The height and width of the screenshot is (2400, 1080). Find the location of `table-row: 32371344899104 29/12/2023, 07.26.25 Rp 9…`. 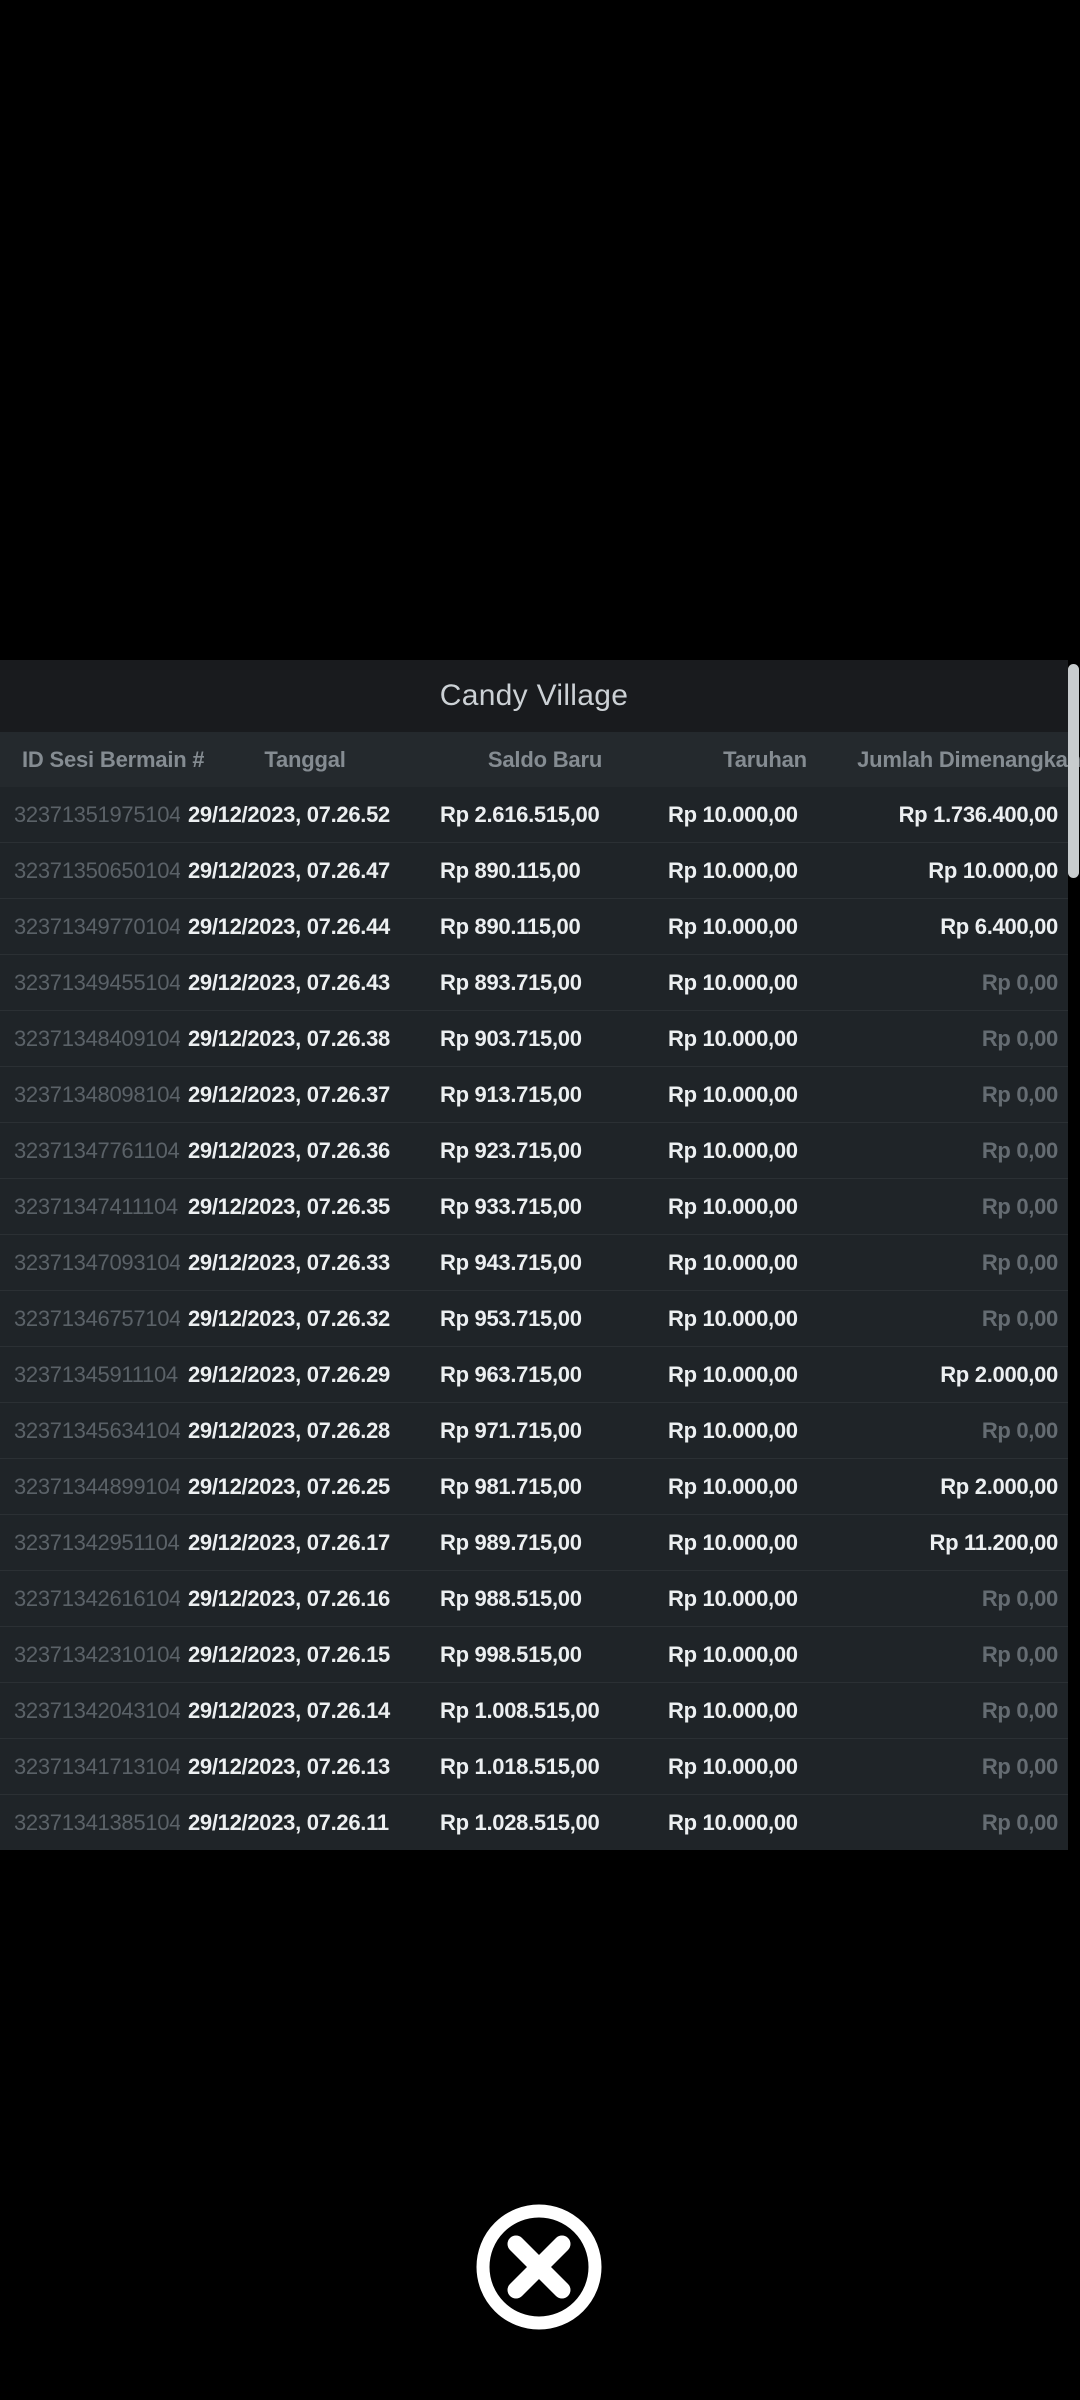

table-row: 32371344899104 29/12/2023, 07.26.25 Rp 9… is located at coordinates (534, 1486).